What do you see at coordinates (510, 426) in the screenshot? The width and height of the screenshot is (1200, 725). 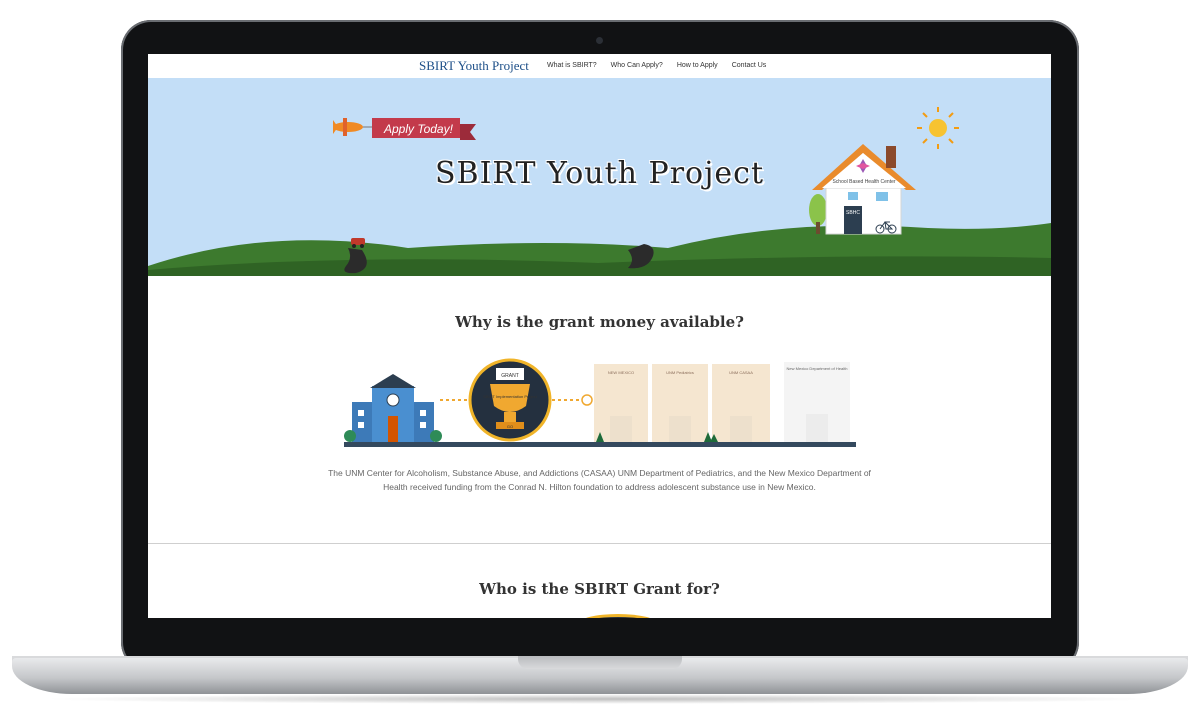 I see `trophy-ribbon-text: GO` at bounding box center [510, 426].